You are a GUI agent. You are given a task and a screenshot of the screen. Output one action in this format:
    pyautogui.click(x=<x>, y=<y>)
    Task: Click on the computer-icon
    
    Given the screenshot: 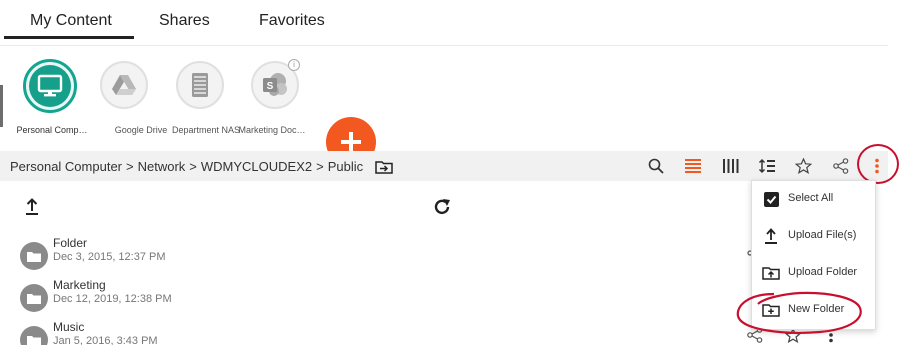 What is the action you would take?
    pyautogui.click(x=50, y=85)
    